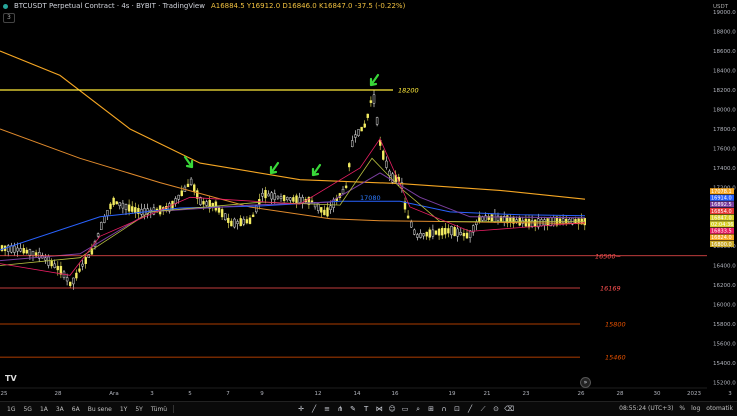 The height and width of the screenshot is (416, 737). I want to click on text-icon: T, so click(366, 409).